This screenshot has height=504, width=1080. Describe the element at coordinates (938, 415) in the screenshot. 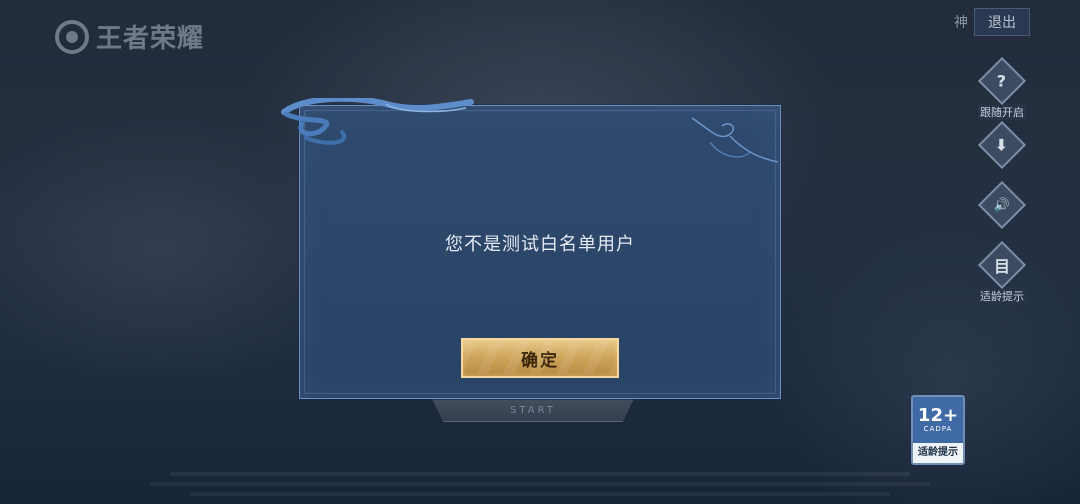

I see `age-rating-number: 12+` at that location.